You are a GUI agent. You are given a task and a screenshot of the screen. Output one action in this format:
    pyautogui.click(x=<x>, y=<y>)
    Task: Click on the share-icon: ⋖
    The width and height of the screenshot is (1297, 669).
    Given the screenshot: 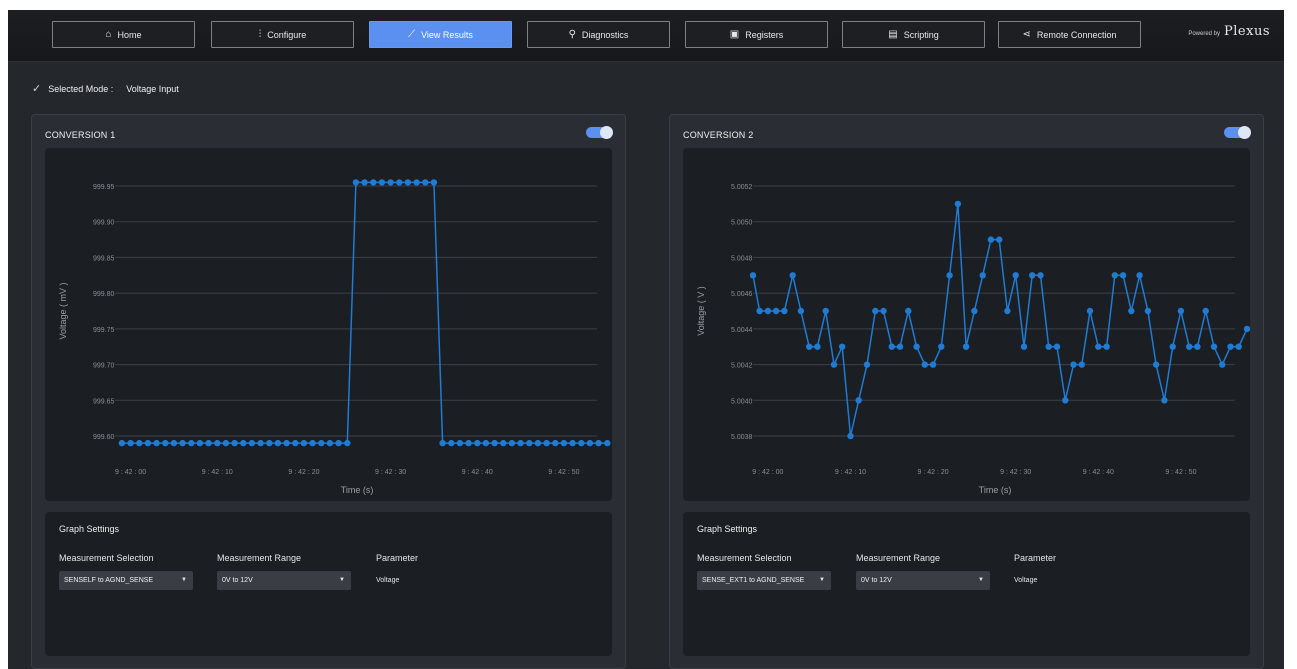 What is the action you would take?
    pyautogui.click(x=1026, y=34)
    